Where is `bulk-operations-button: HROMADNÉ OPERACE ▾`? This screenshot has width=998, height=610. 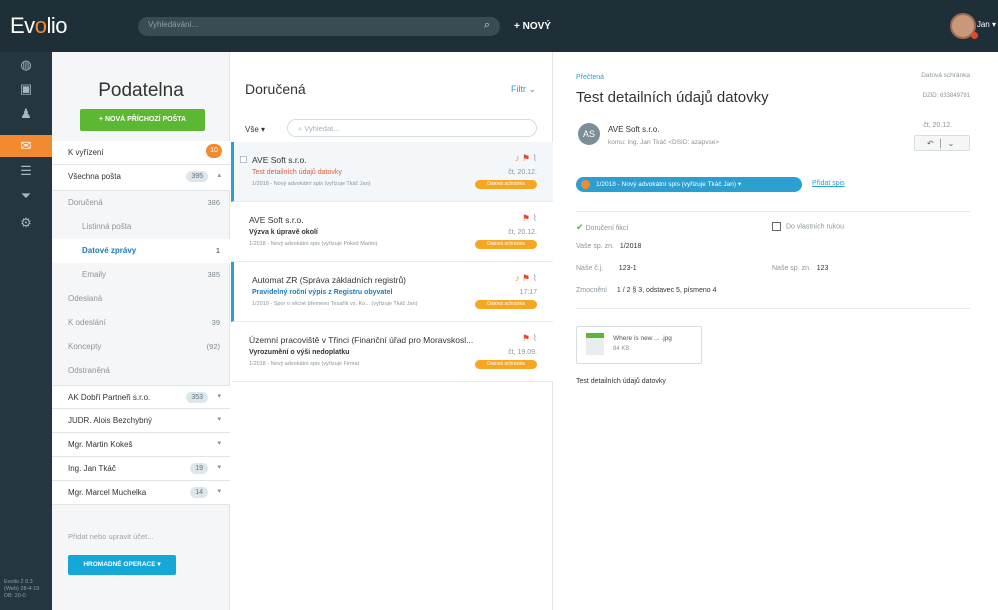 bulk-operations-button: HROMADNÉ OPERACE ▾ is located at coordinates (122, 565).